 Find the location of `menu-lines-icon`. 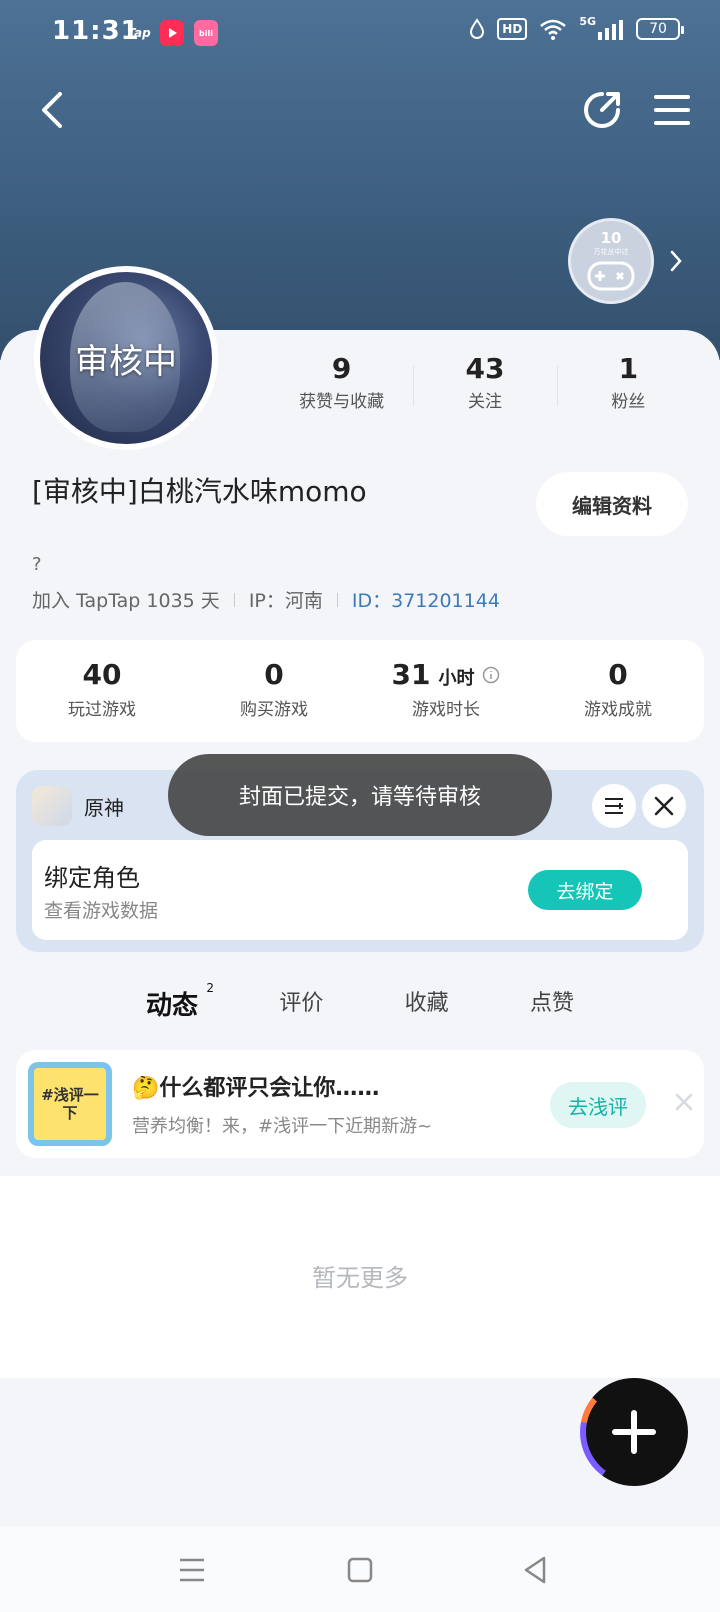

menu-lines-icon is located at coordinates (192, 1570).